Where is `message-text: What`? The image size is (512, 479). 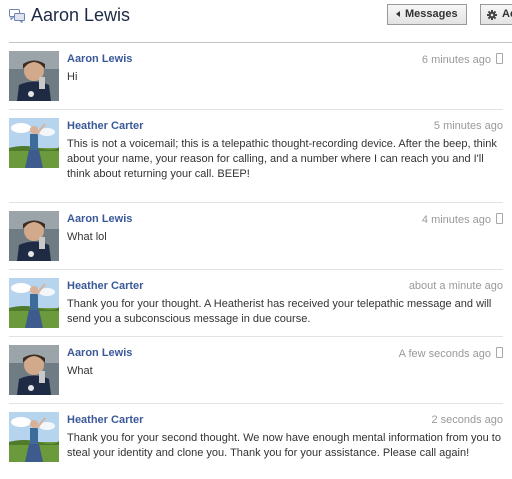 message-text: What is located at coordinates (80, 371).